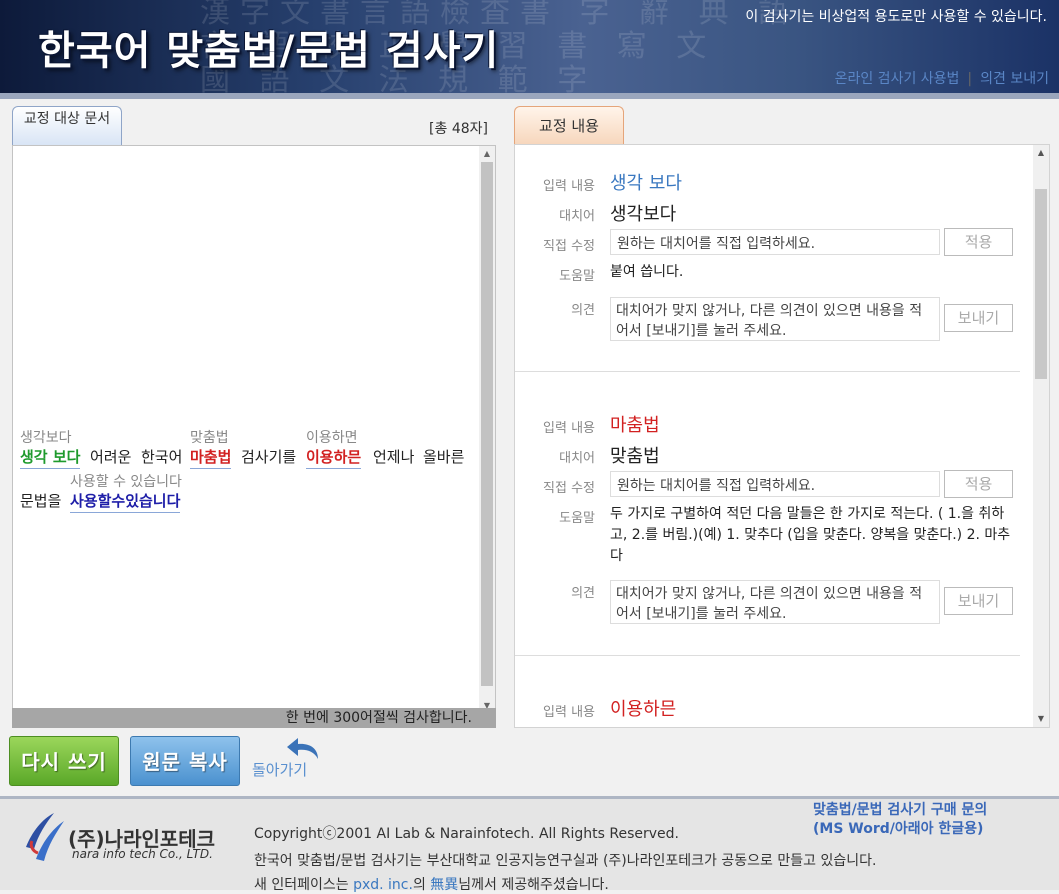 This screenshot has width=1059, height=894. I want to click on error-word: 생각보다 생각 보다, so click(50, 449).